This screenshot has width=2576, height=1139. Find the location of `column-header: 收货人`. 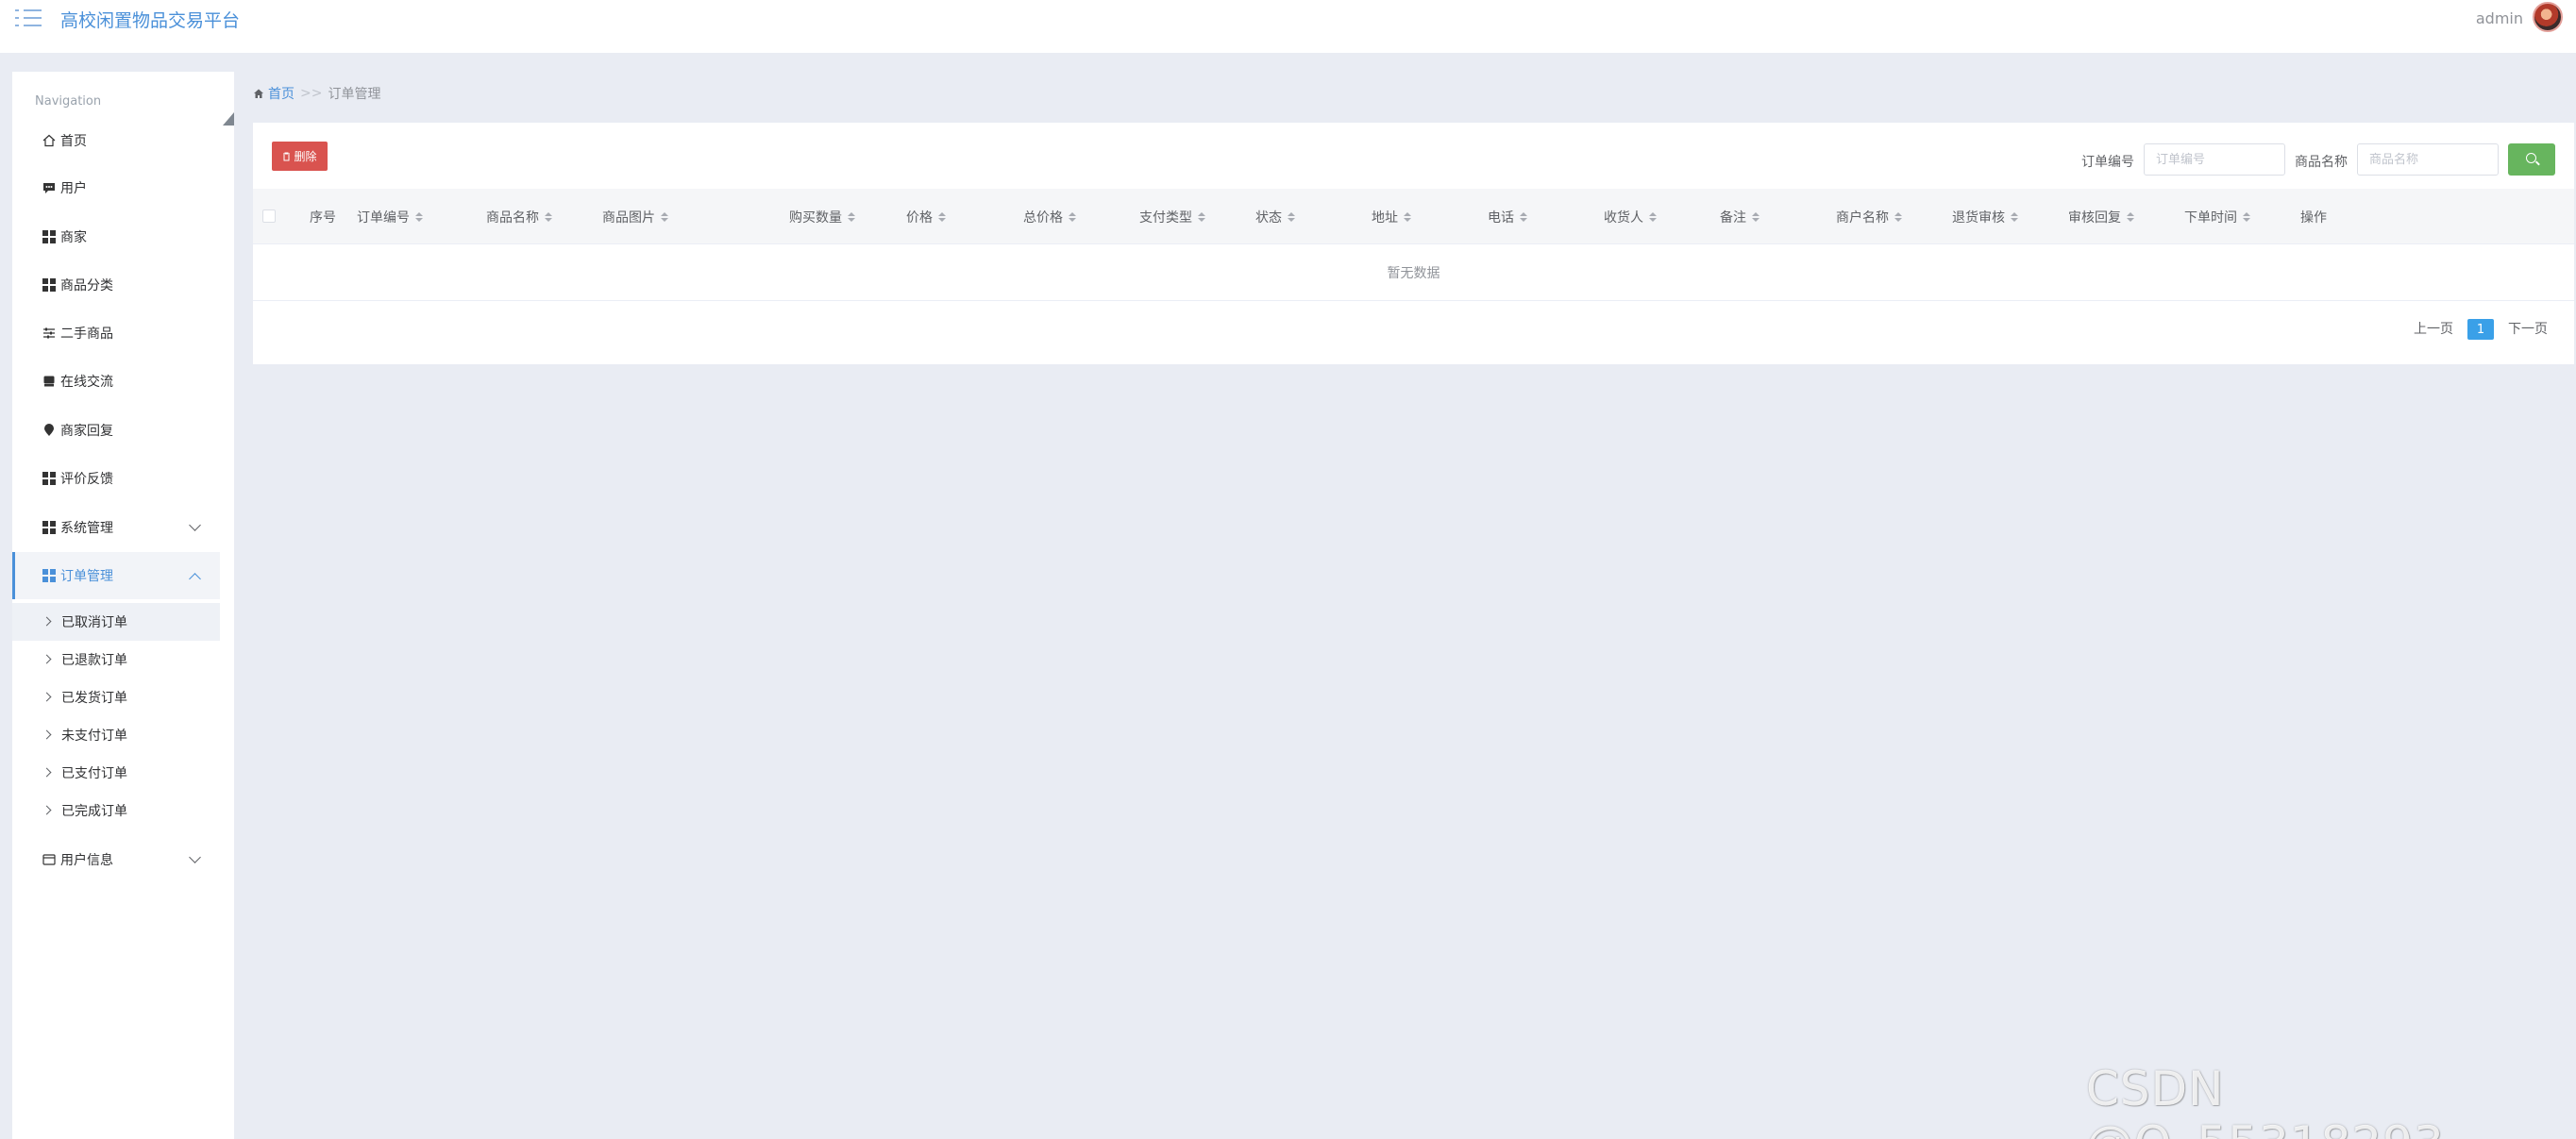

column-header: 收货人 is located at coordinates (1631, 217).